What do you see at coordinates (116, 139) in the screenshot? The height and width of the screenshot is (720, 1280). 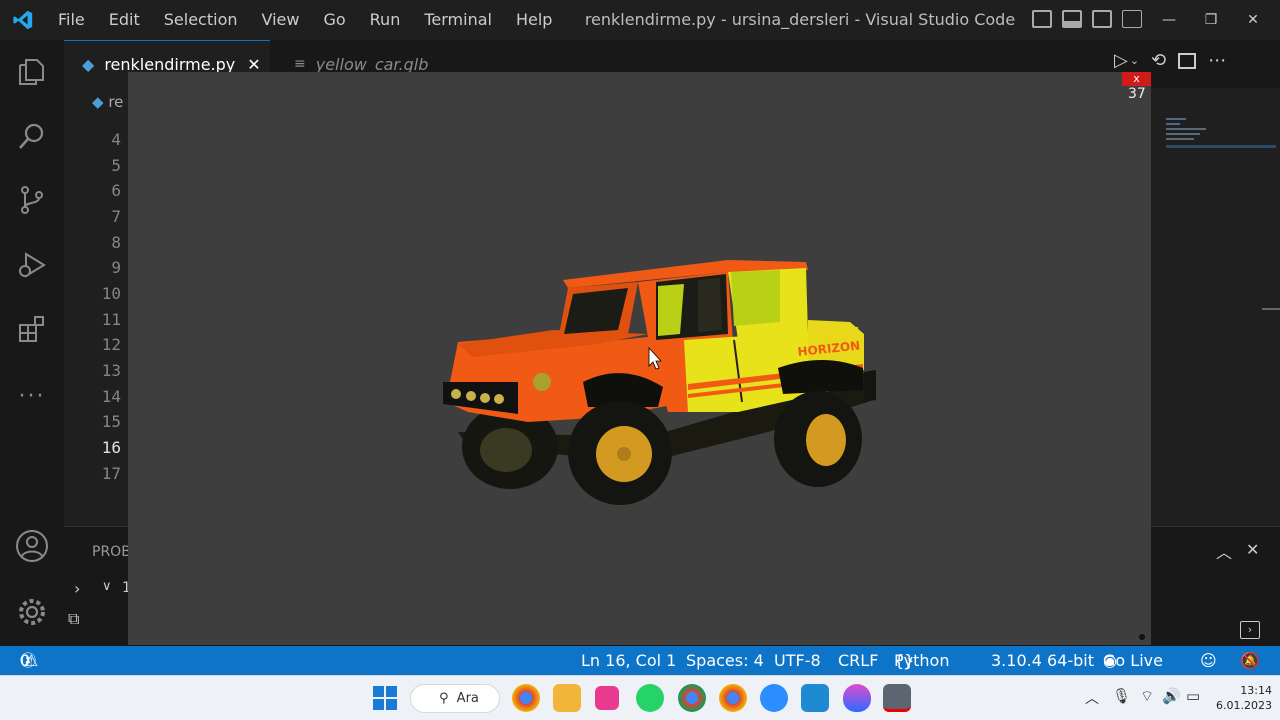 I see `line-number: 4` at bounding box center [116, 139].